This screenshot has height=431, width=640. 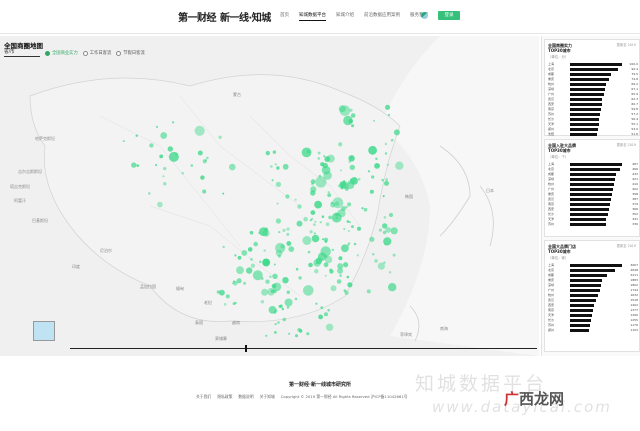 I want to click on ranking-row: 杭州 69.2, so click(x=593, y=84).